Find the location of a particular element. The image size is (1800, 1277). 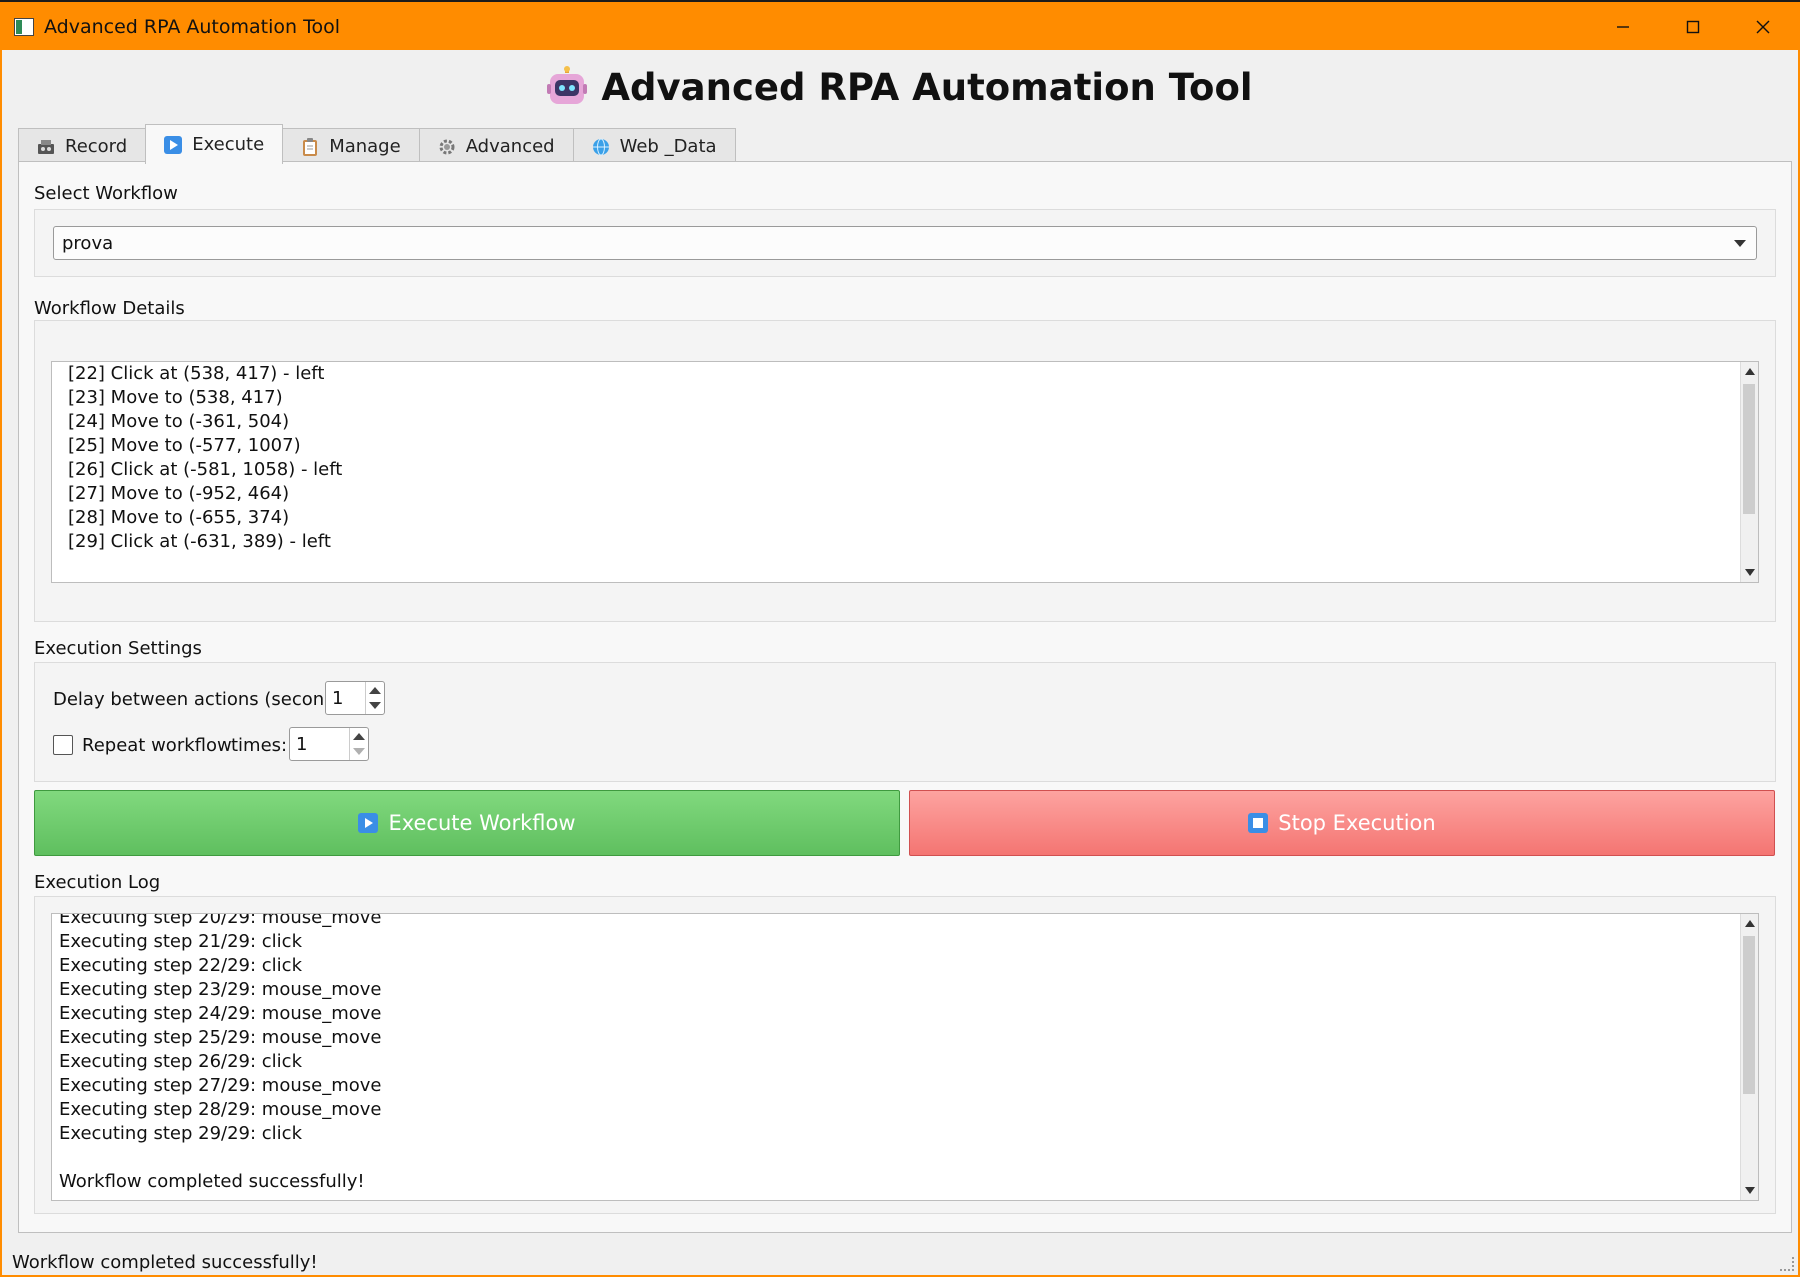

execution-log-scrollbar is located at coordinates (1749, 1057).